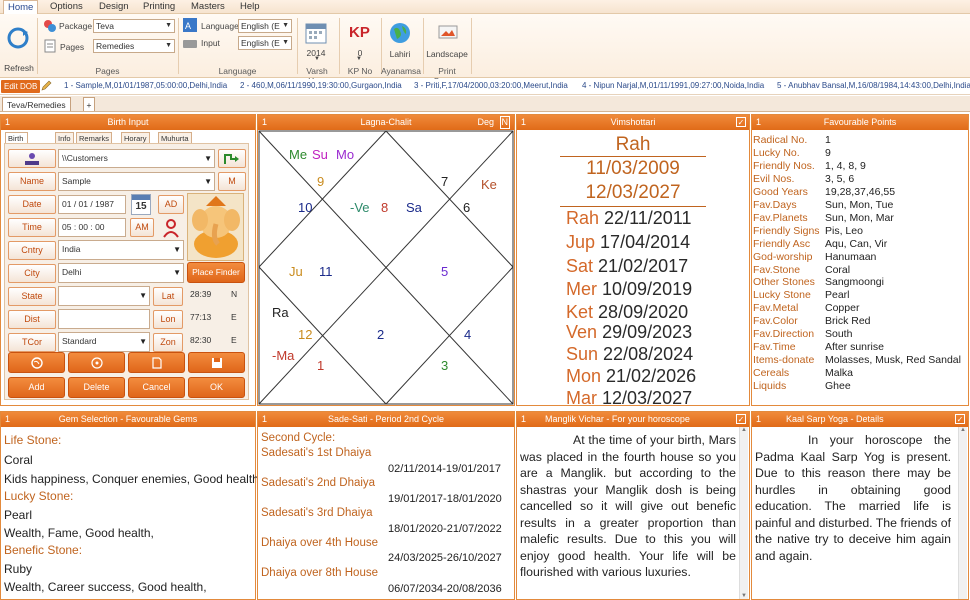 This screenshot has height=600, width=970. Describe the element at coordinates (265, 26) in the screenshot. I see `language-select: English (E ▼` at that location.